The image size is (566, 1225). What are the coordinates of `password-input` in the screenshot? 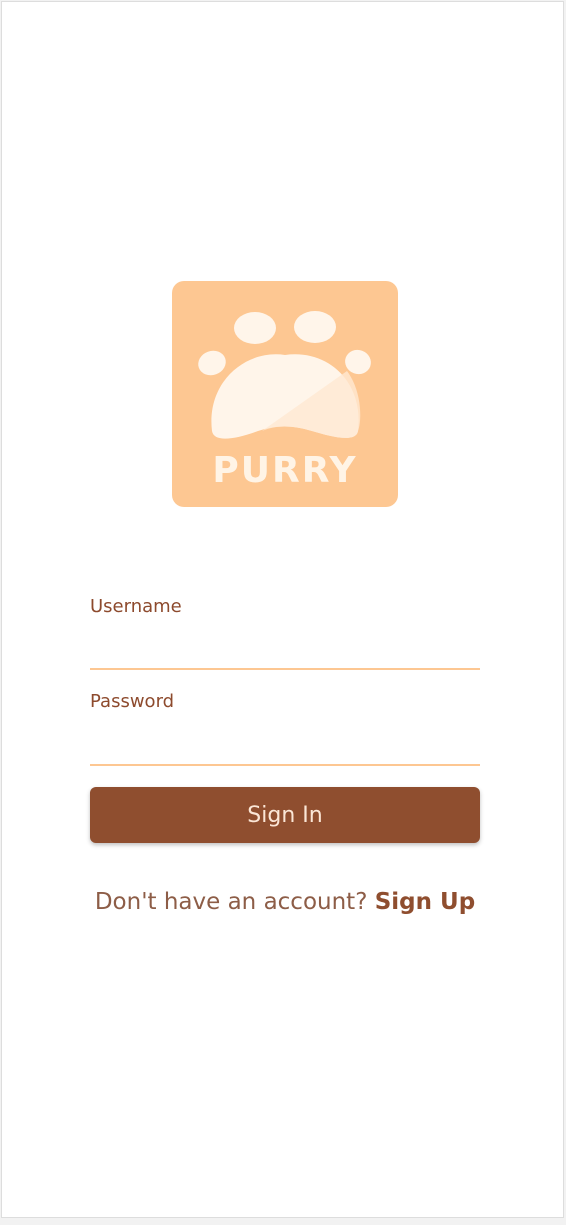 It's located at (285, 748).